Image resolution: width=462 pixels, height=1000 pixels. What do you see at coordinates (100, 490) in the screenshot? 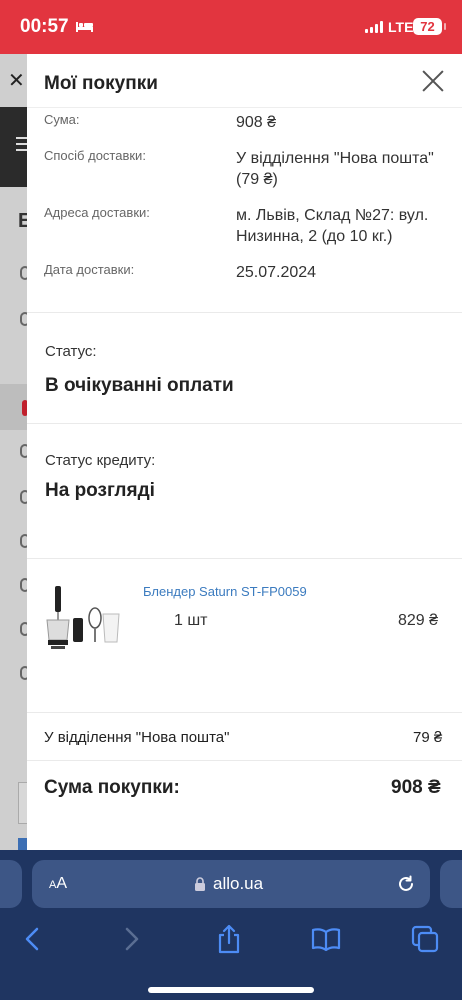
I see `credit-status-value: На розгляді` at bounding box center [100, 490].